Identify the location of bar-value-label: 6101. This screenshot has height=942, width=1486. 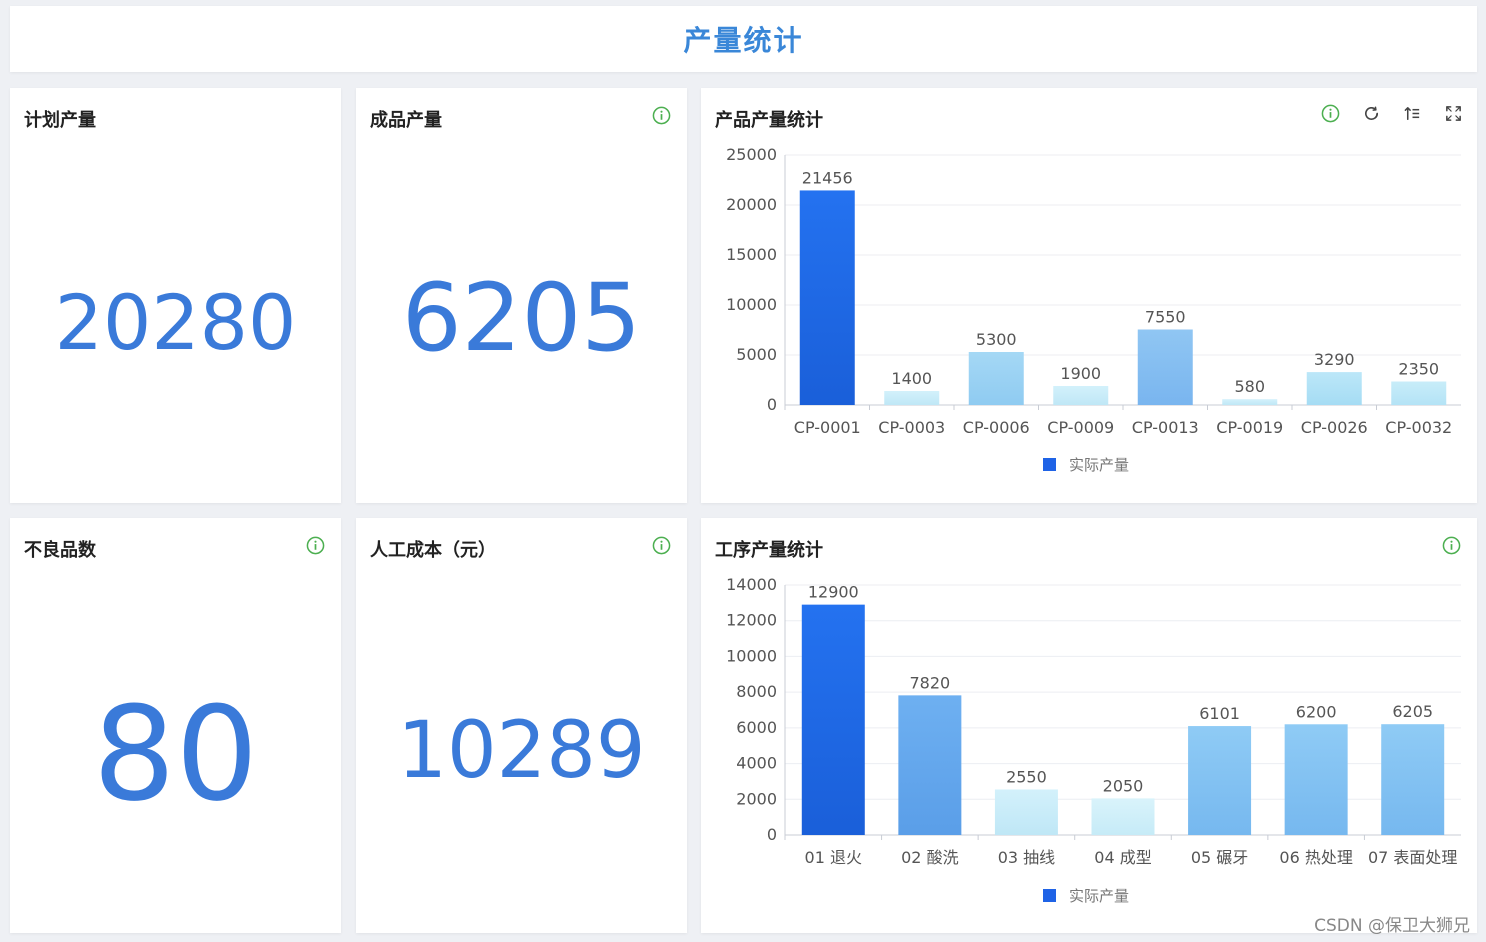
(1219, 713).